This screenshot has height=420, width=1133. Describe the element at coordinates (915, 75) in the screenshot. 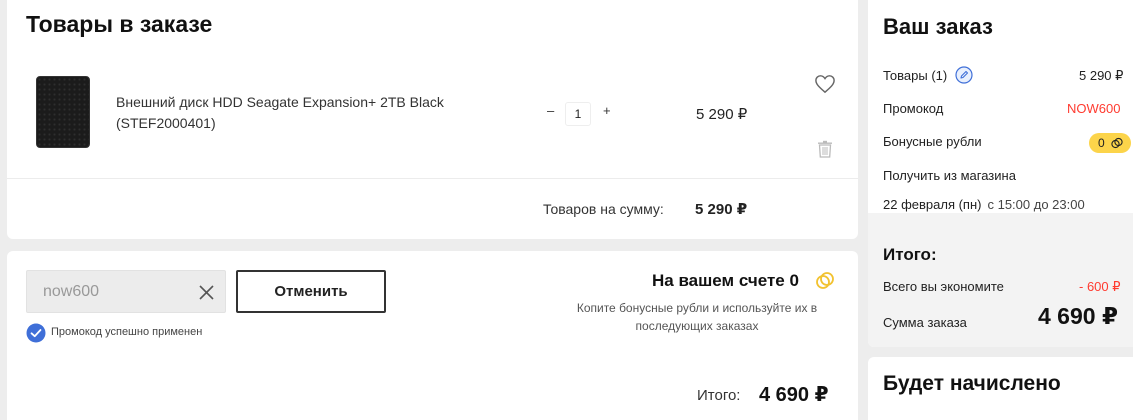

I see `goods-label: Товары (1)` at that location.